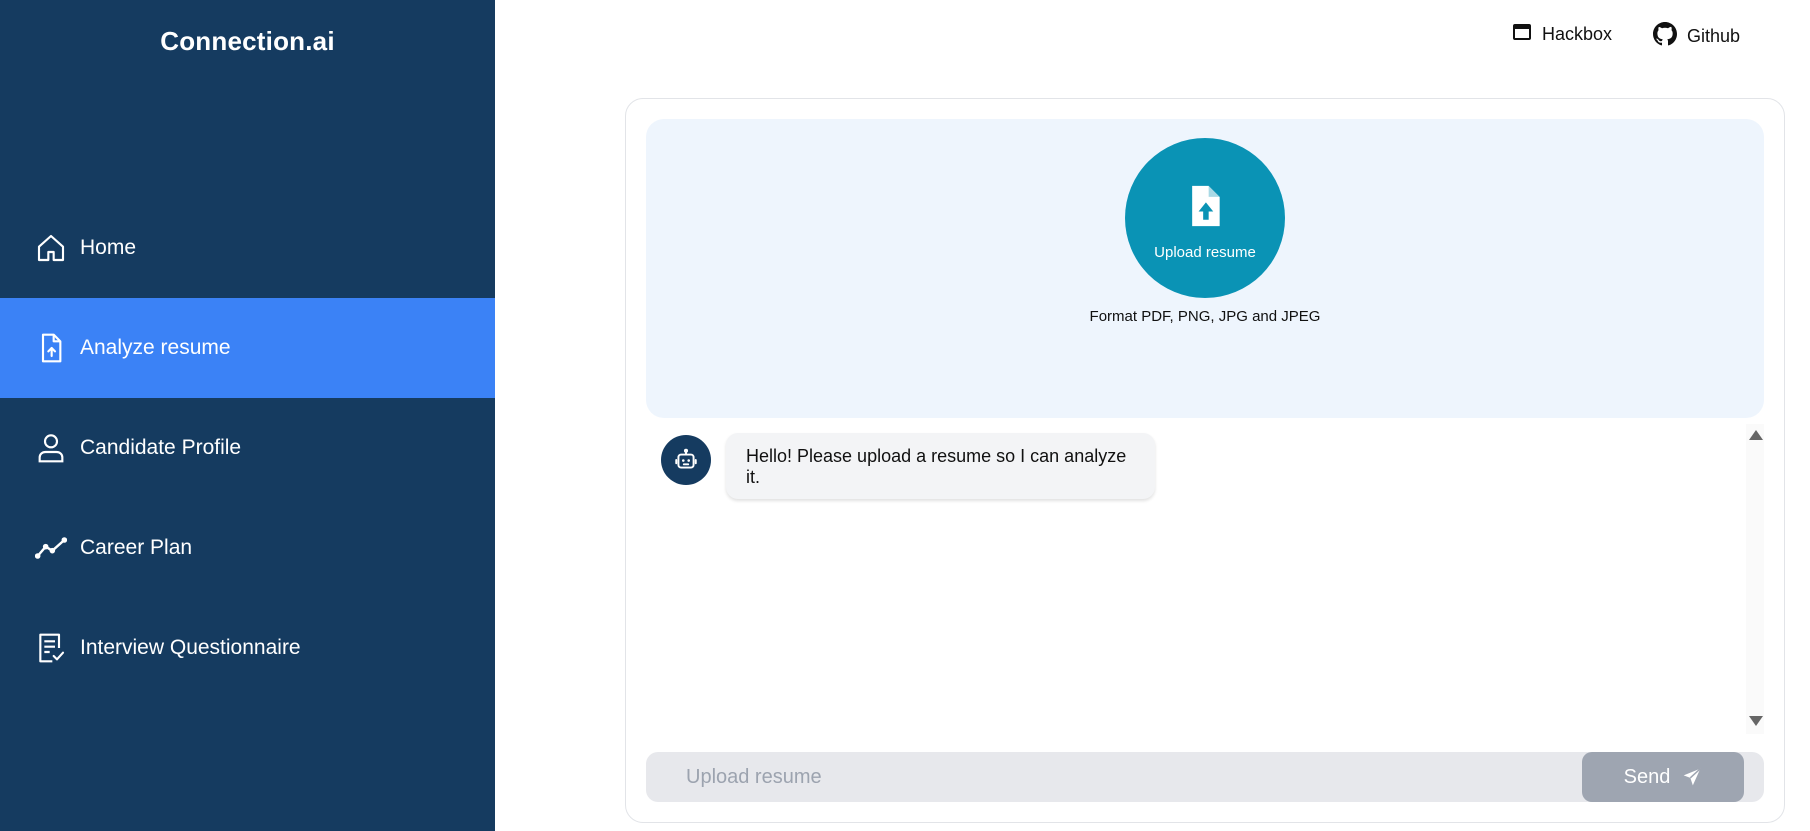 The width and height of the screenshot is (1810, 831). What do you see at coordinates (1670, 36) in the screenshot?
I see `github-icon` at bounding box center [1670, 36].